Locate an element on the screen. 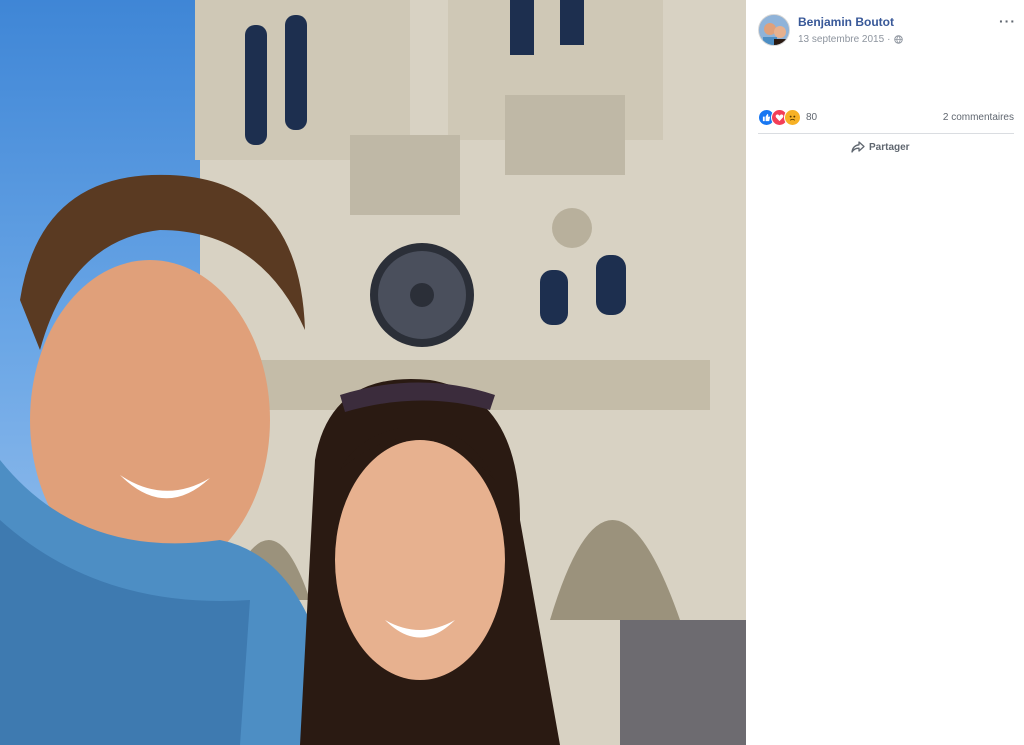  divider is located at coordinates (886, 133).